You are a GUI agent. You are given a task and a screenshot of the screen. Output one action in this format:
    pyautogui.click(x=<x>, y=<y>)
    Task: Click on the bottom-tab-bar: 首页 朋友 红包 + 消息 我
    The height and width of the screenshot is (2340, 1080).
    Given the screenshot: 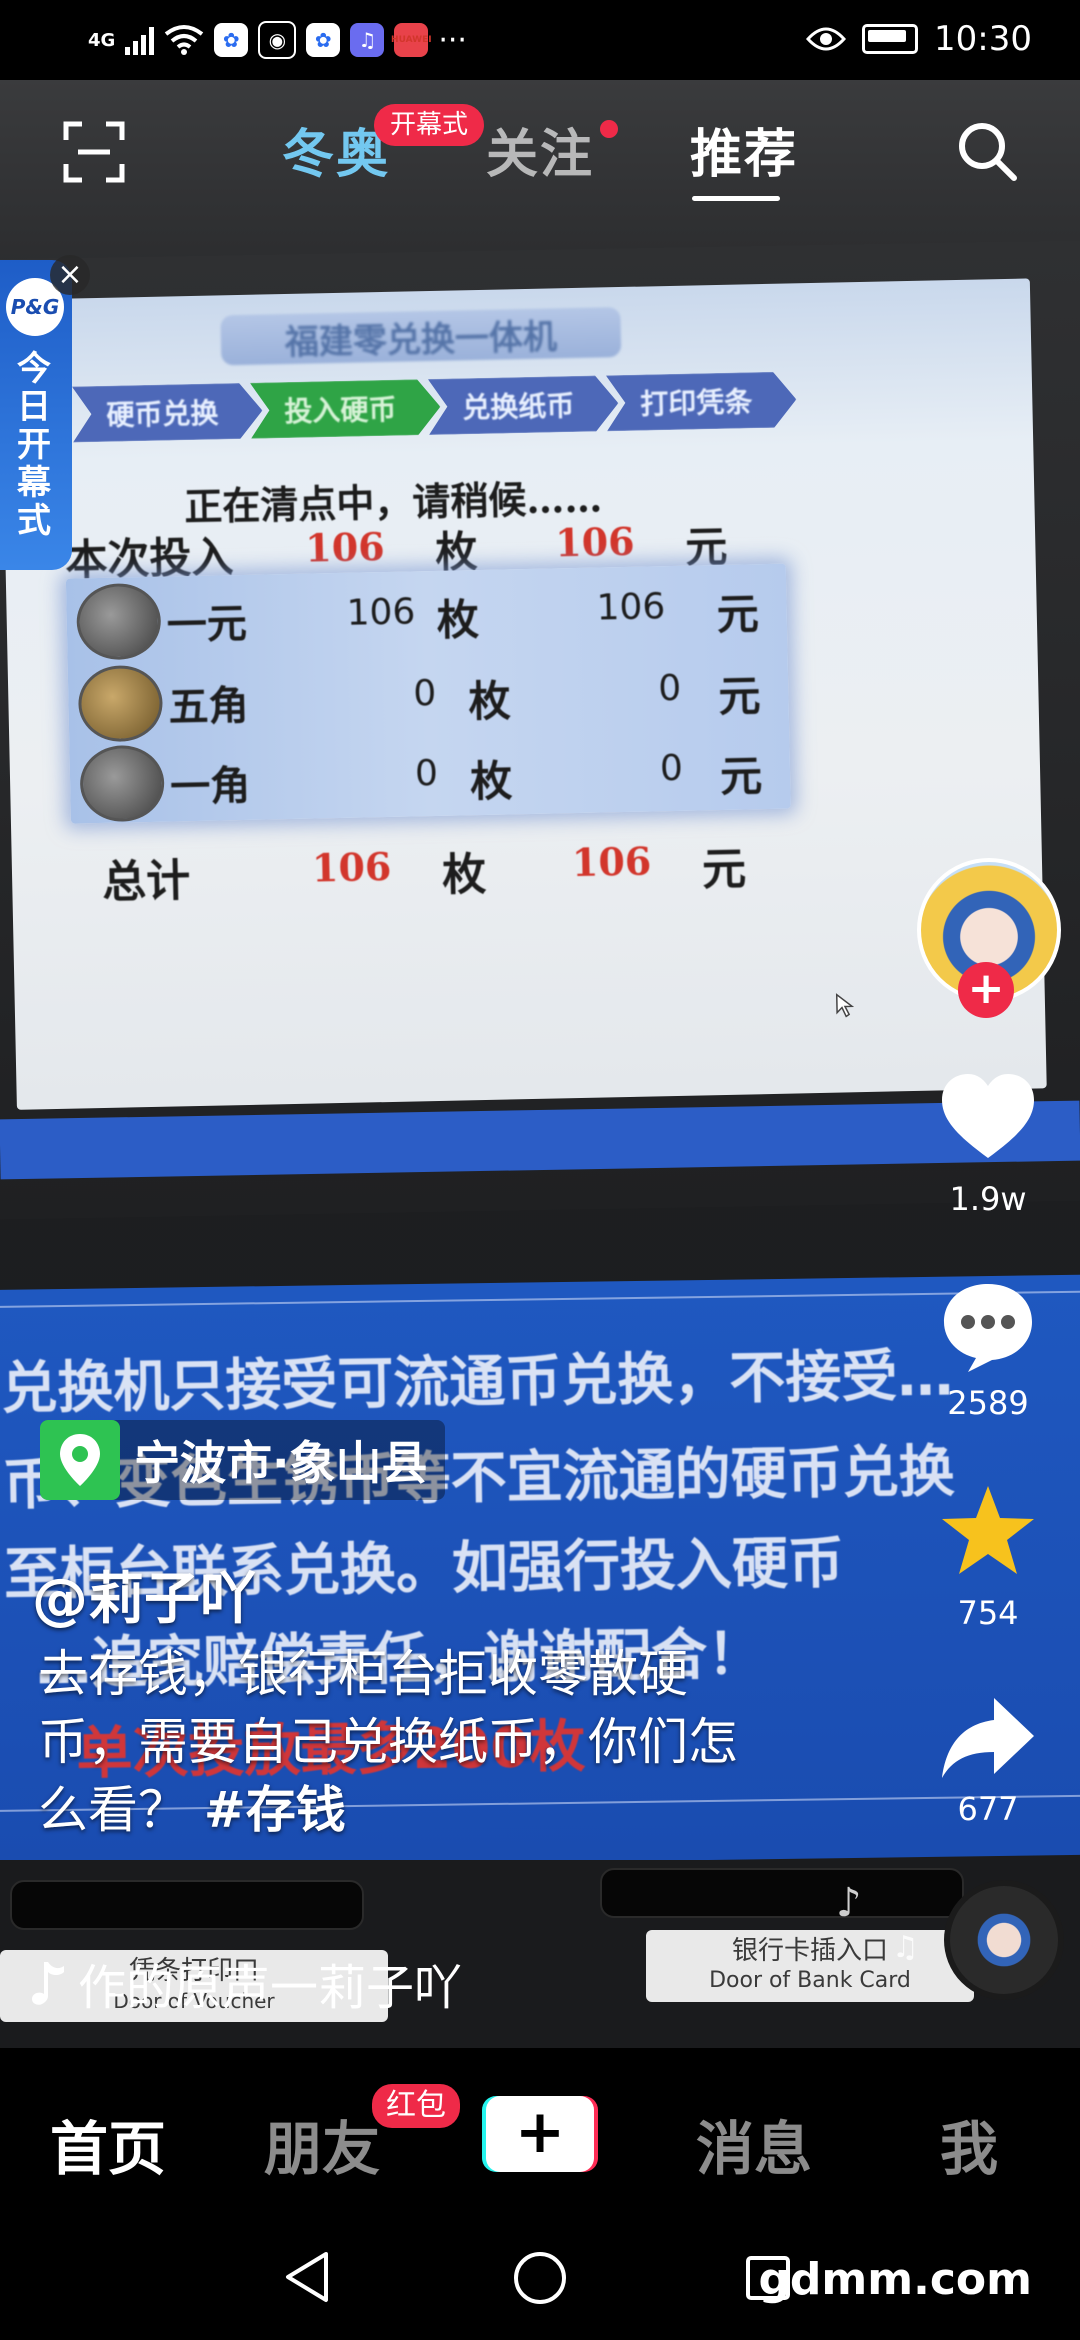 What is the action you would take?
    pyautogui.click(x=540, y=2128)
    